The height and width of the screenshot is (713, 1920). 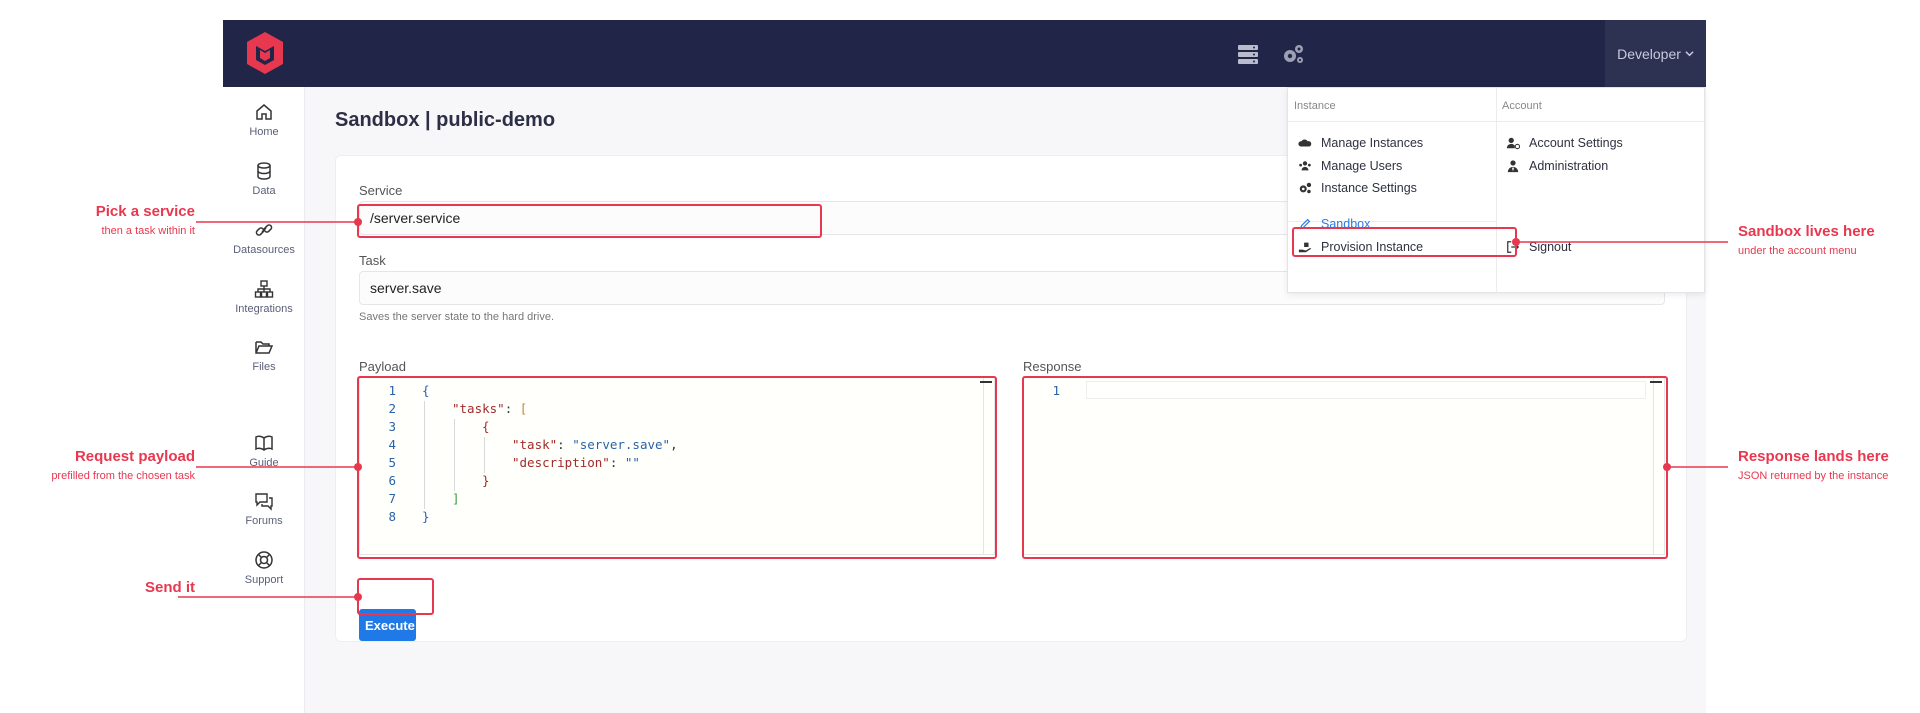 What do you see at coordinates (1550, 247) in the screenshot?
I see `menu-item-label: Signout` at bounding box center [1550, 247].